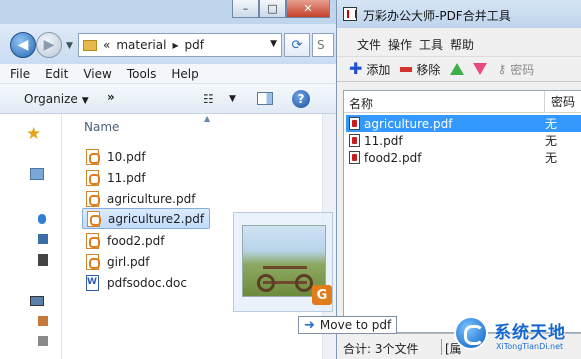  I want to click on password-button: ⚷ 密码, so click(515, 69).